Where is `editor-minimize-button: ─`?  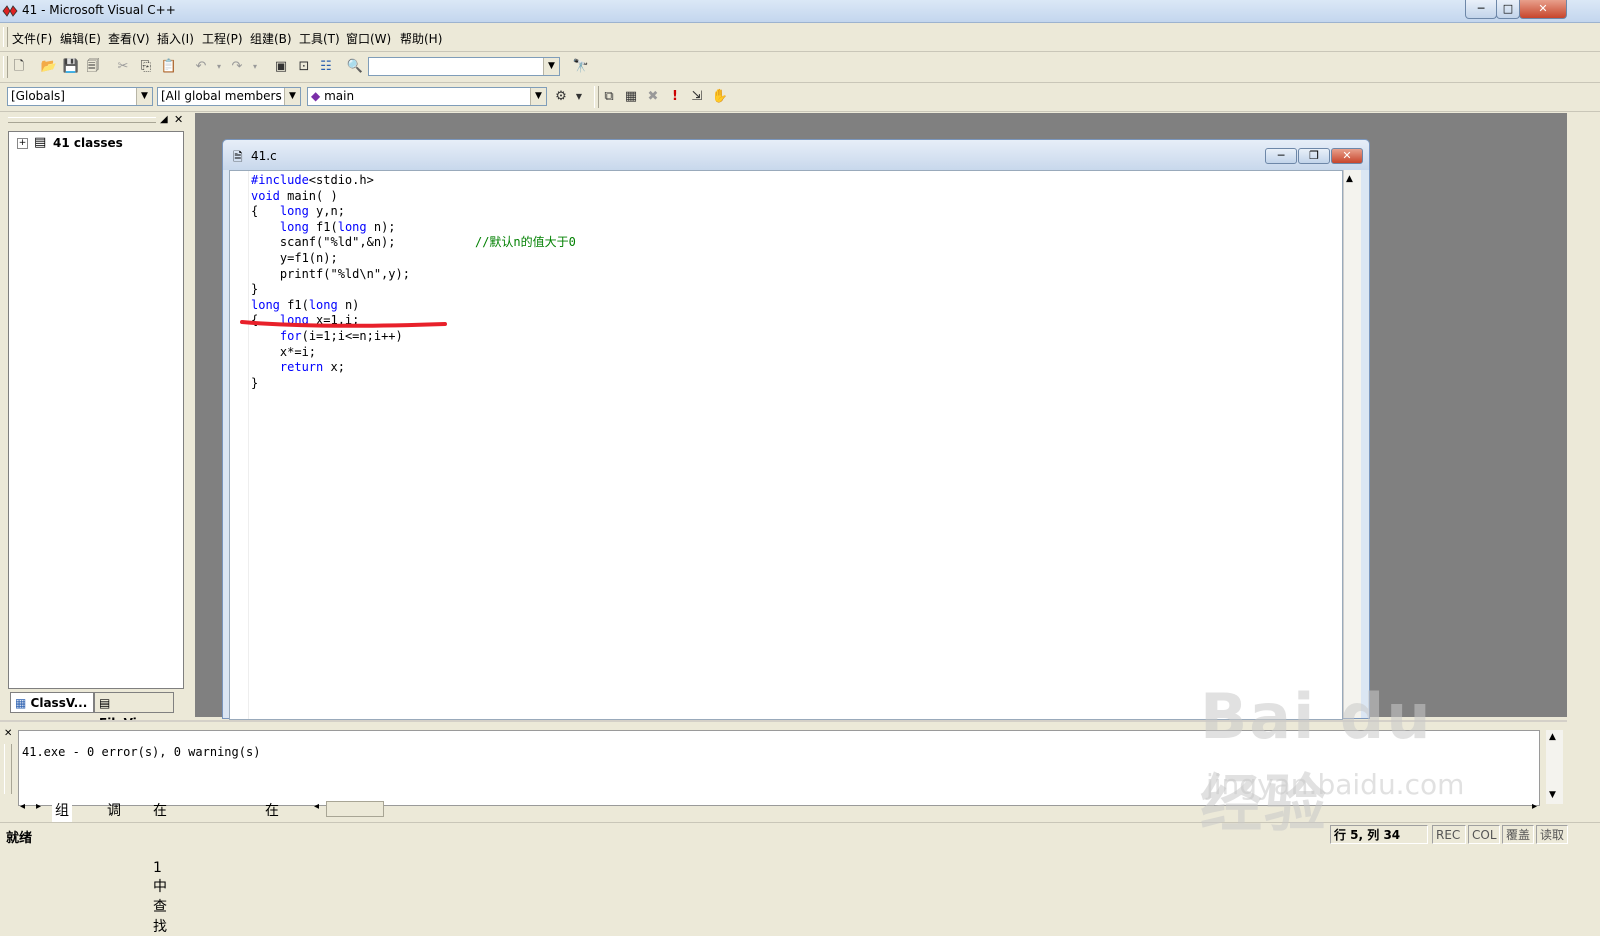
editor-minimize-button: ─ is located at coordinates (1281, 156).